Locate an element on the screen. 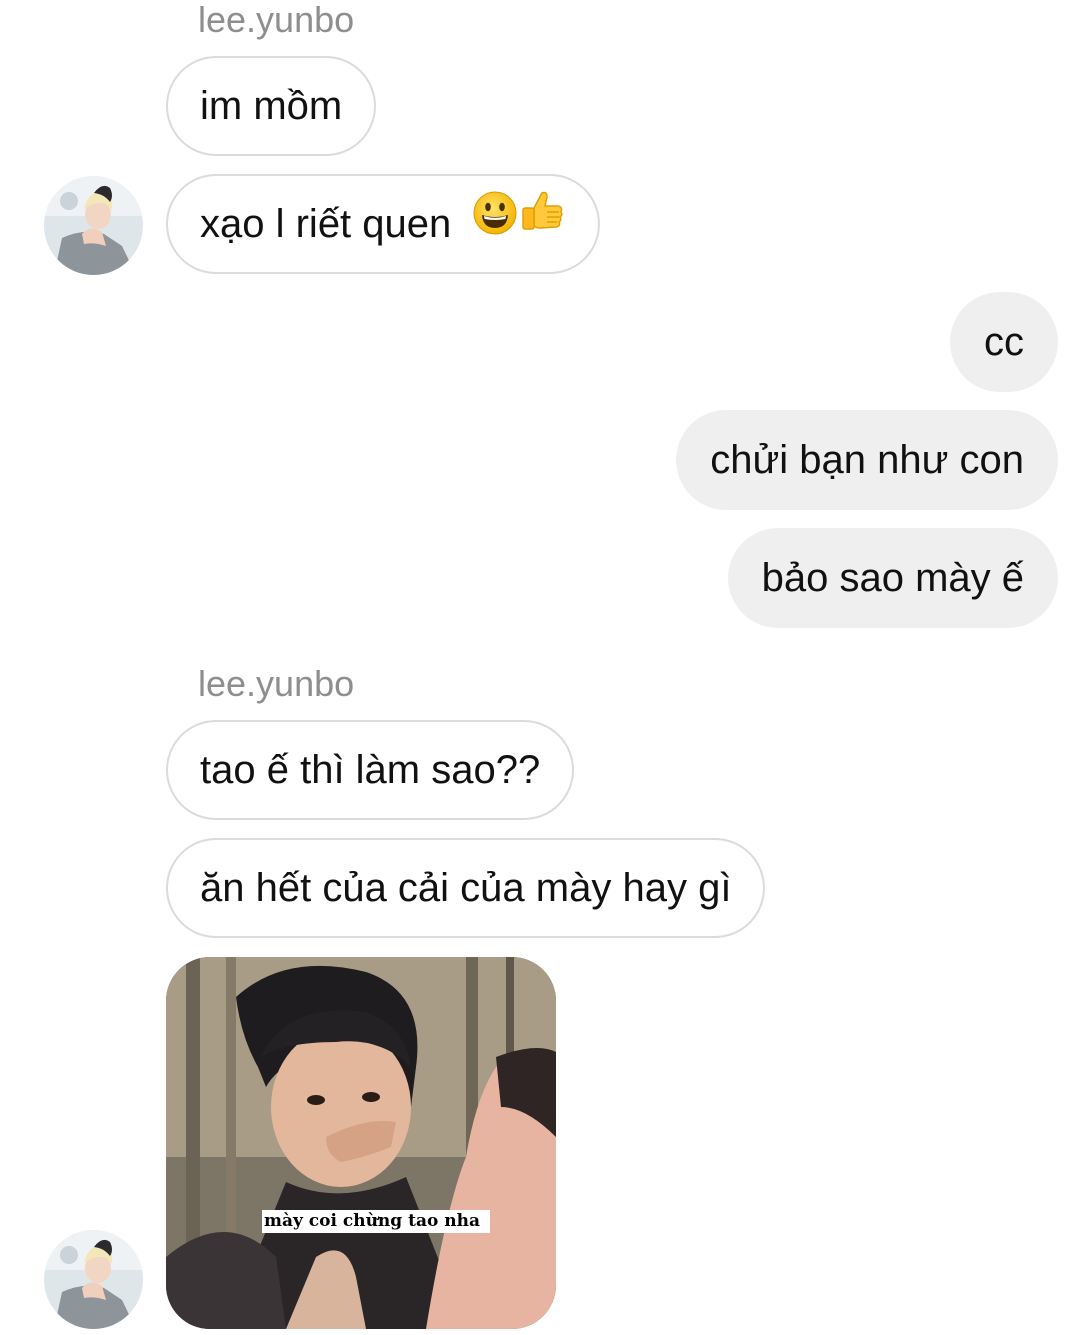 This screenshot has width=1080, height=1335. message-text: bảo sao mày ế is located at coordinates (892, 578).